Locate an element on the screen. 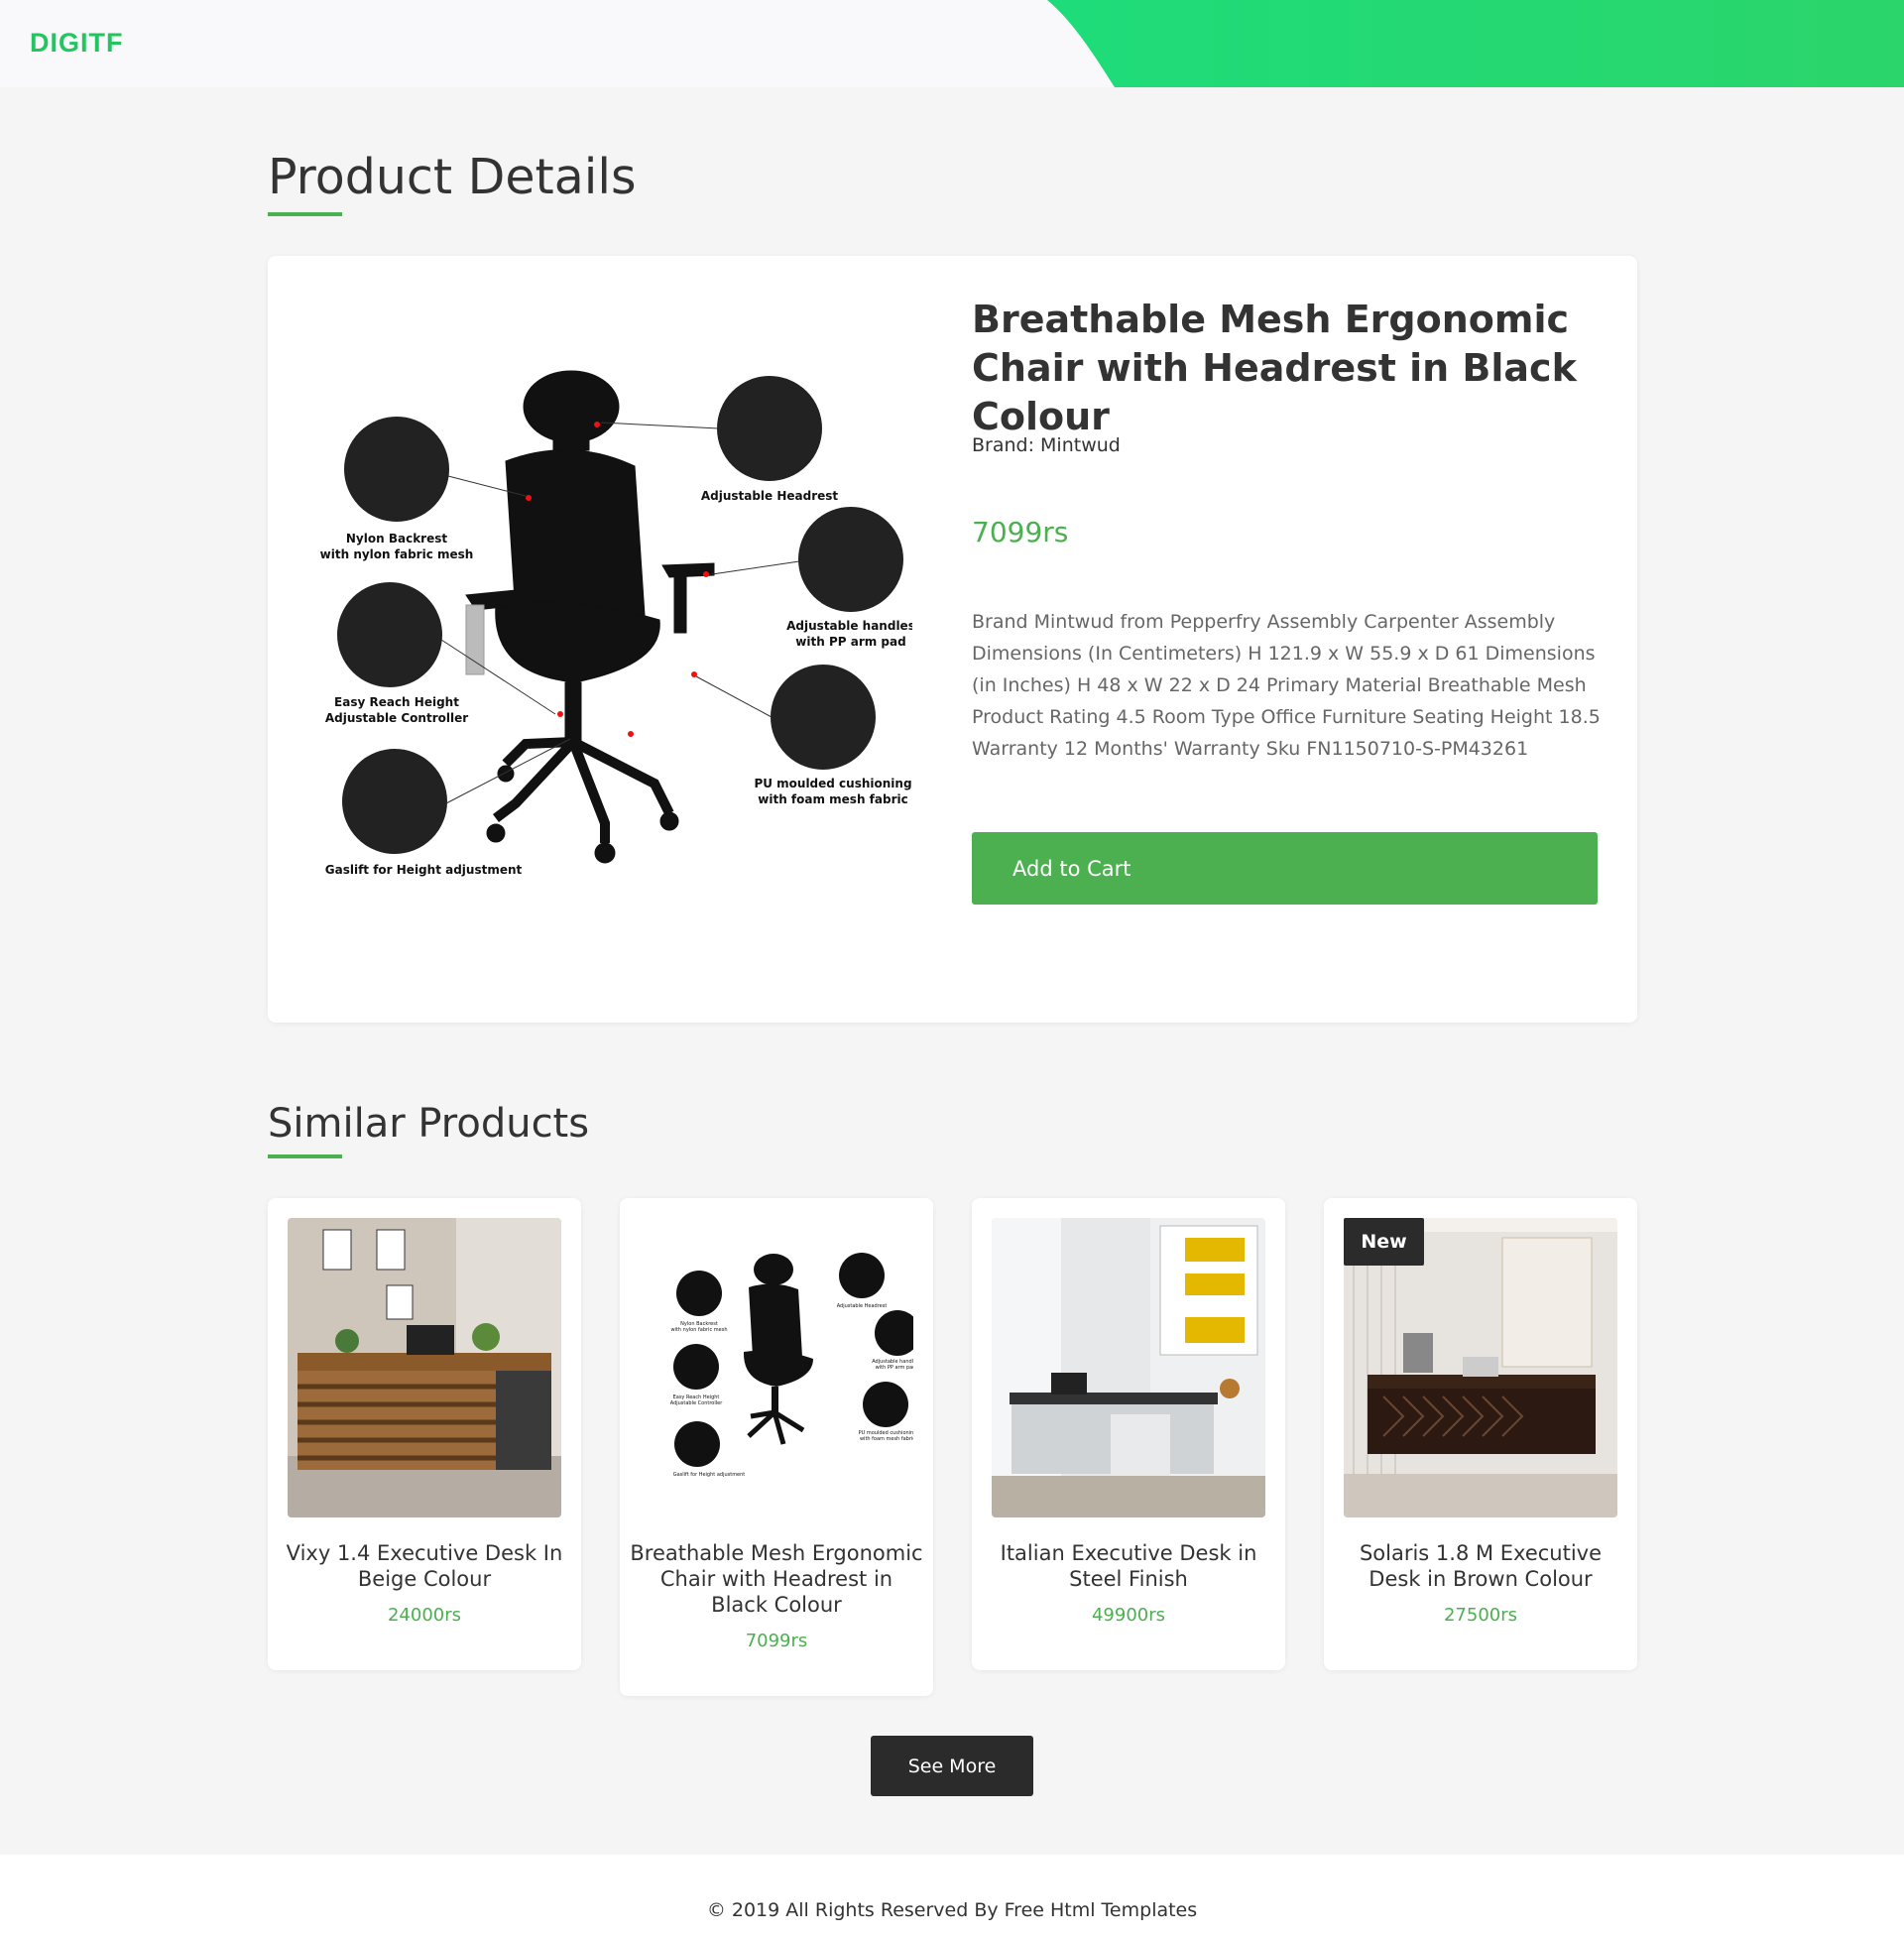 Image resolution: width=1904 pixels, height=1940 pixels. similar-product-name: Vixy 1.4 Executive Desk In Beige Colour is located at coordinates (424, 1566).